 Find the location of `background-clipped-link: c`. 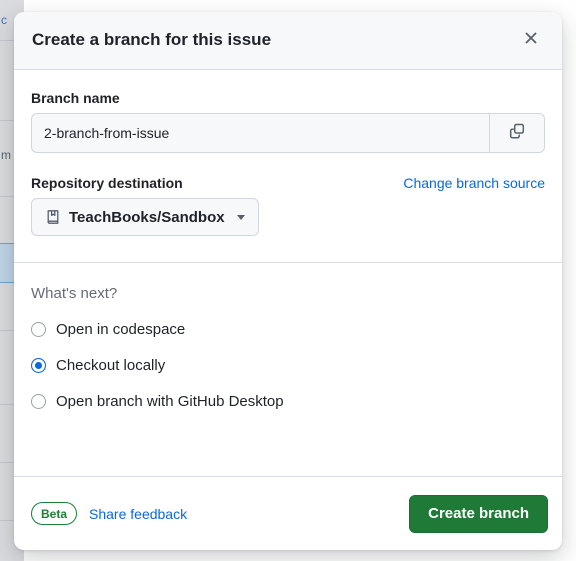

background-clipped-link: c is located at coordinates (4, 20).